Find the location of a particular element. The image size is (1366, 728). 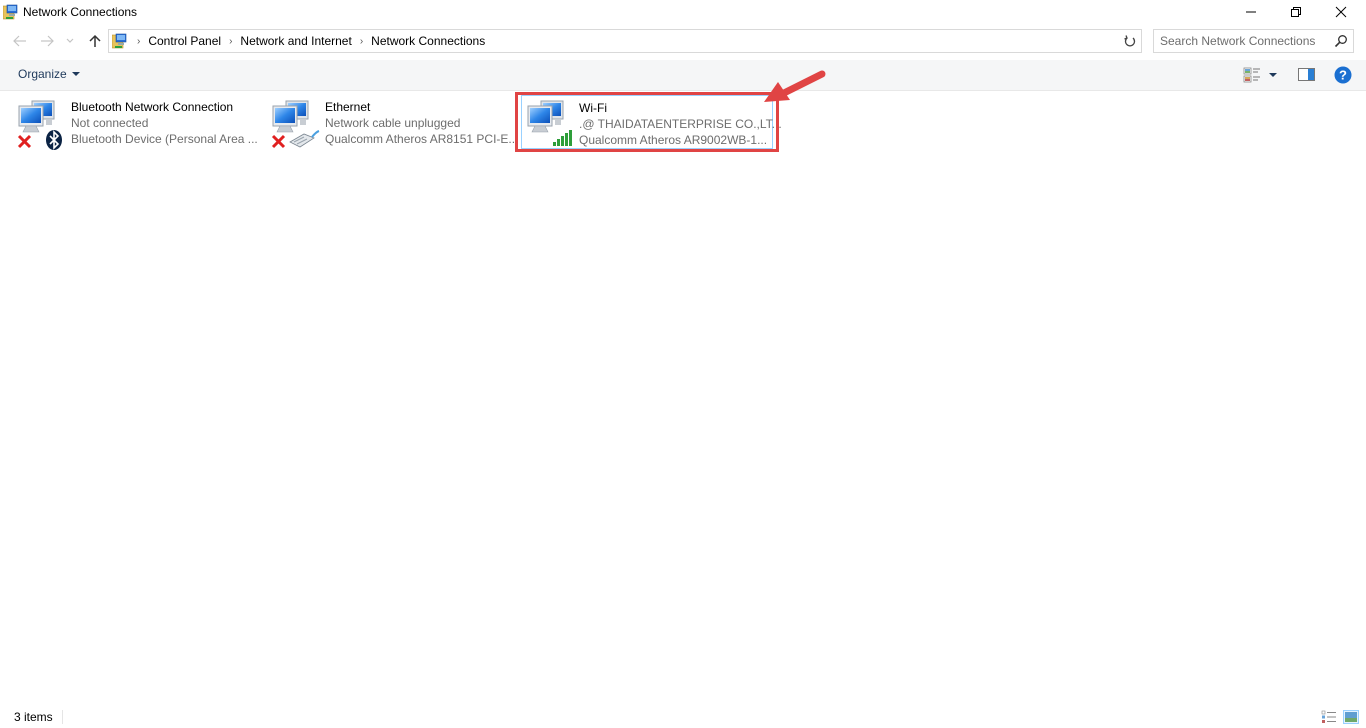

status-divider is located at coordinates (62, 717).